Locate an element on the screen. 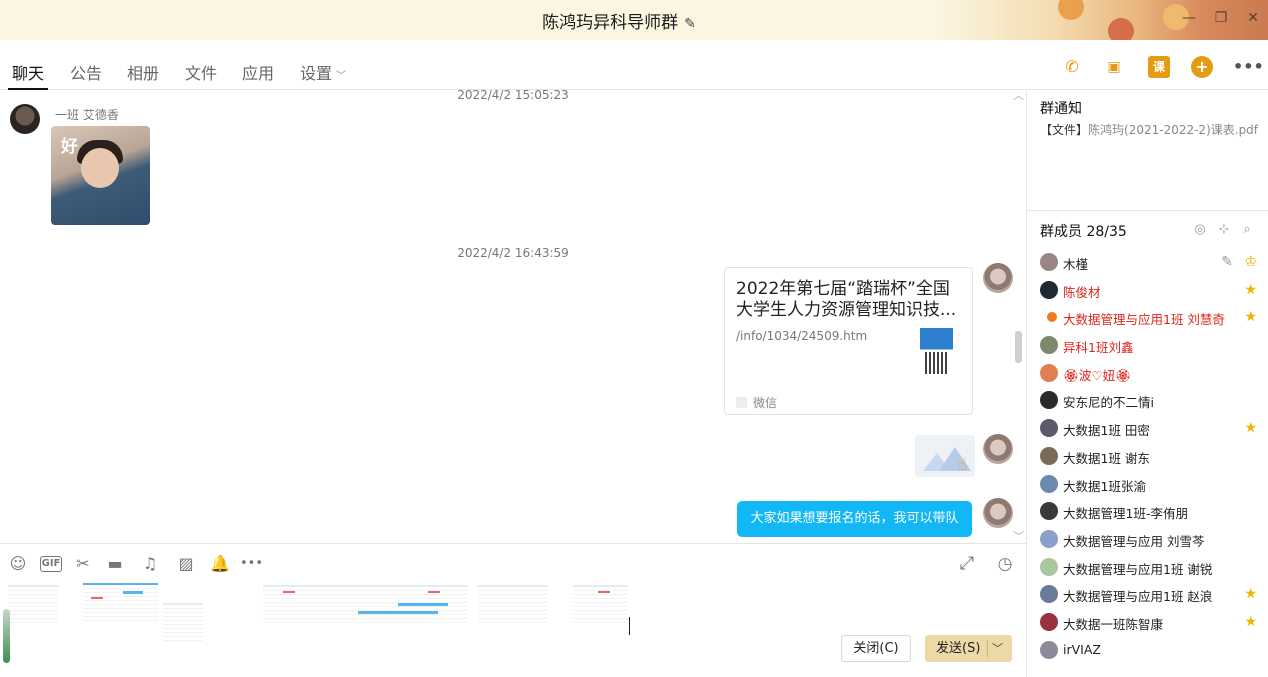 This screenshot has height=677, width=1268. scrollbar-thumb is located at coordinates (1018, 347).